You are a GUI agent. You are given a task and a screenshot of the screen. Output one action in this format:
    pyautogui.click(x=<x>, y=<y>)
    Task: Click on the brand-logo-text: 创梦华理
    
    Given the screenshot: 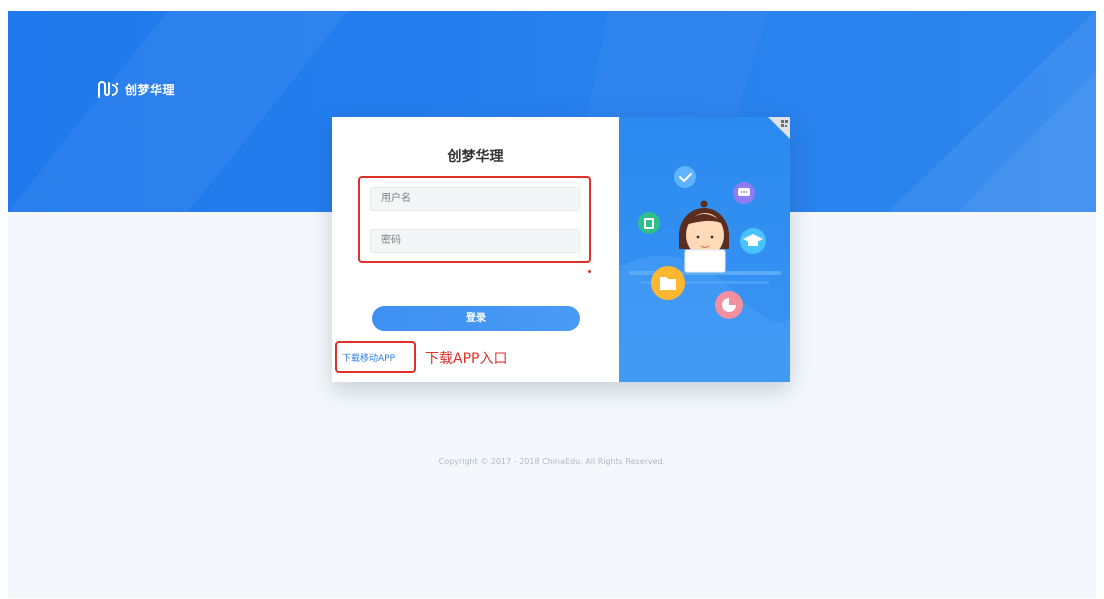 What is the action you would take?
    pyautogui.click(x=150, y=89)
    